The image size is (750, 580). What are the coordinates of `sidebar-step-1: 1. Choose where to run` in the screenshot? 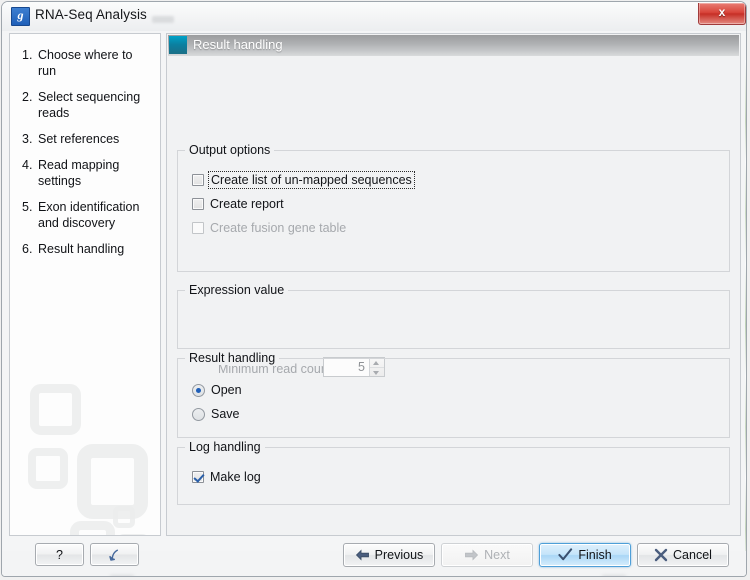 It's located at (85, 63).